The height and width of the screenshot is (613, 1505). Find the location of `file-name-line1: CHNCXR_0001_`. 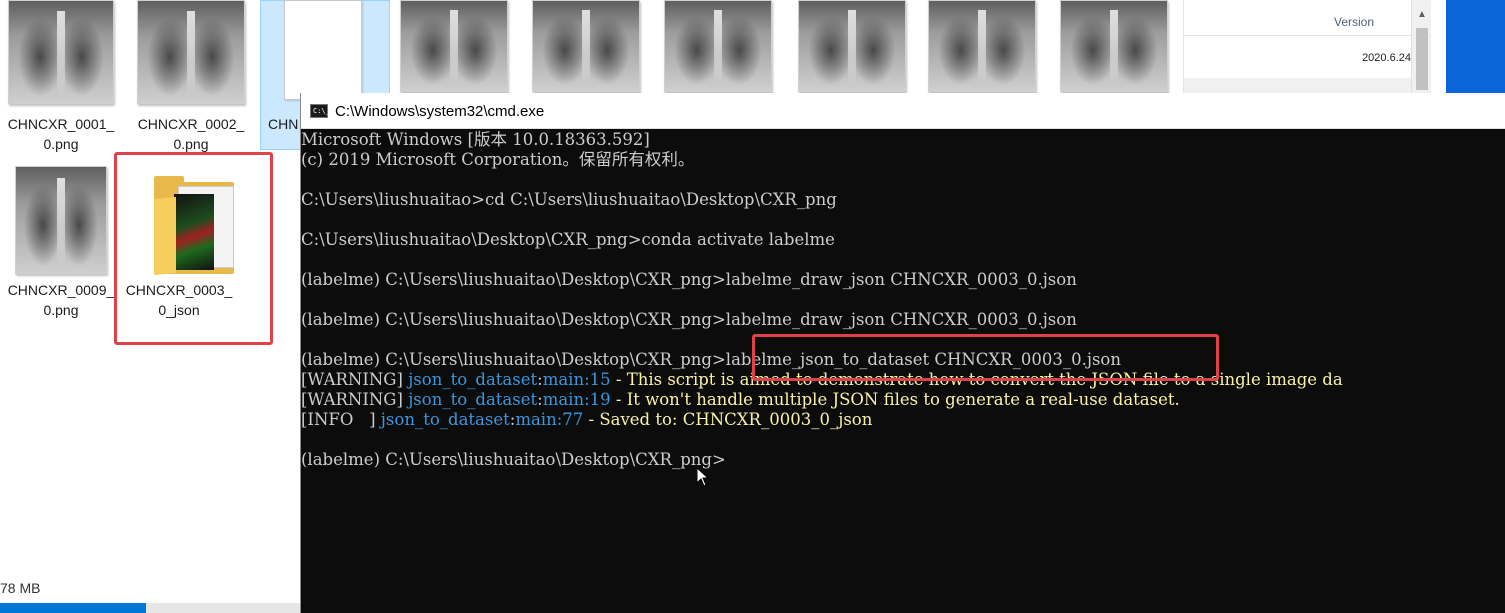

file-name-line1: CHNCXR_0001_ is located at coordinates (61, 124).